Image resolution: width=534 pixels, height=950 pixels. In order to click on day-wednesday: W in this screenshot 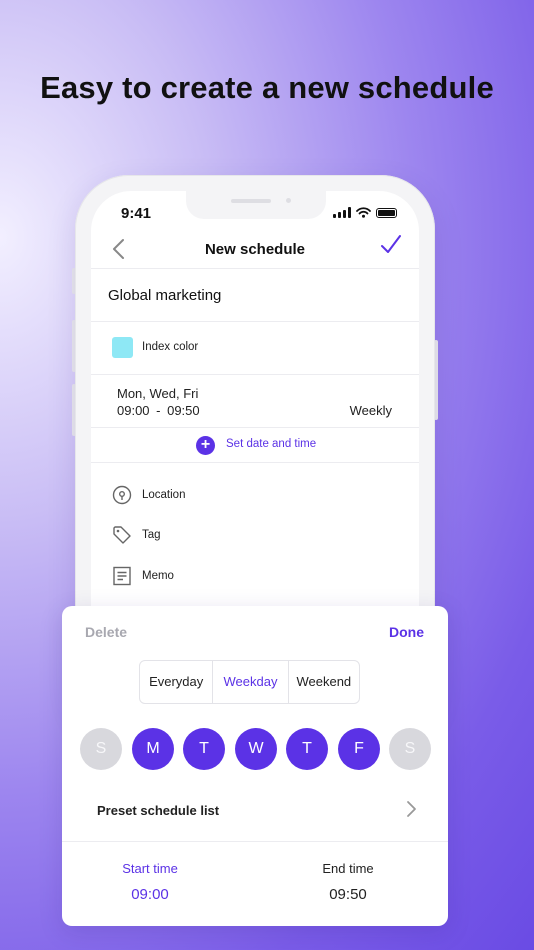, I will do `click(256, 749)`.